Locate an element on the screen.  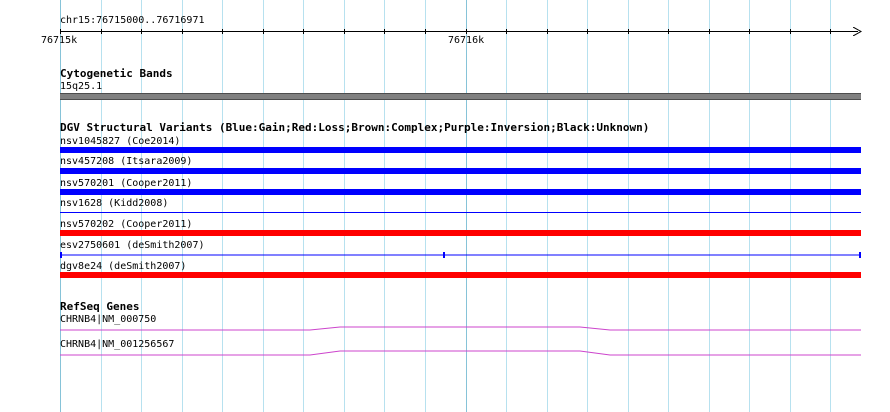
variant-label: esv2750601 (deSmith2007) is located at coordinates (132, 245).